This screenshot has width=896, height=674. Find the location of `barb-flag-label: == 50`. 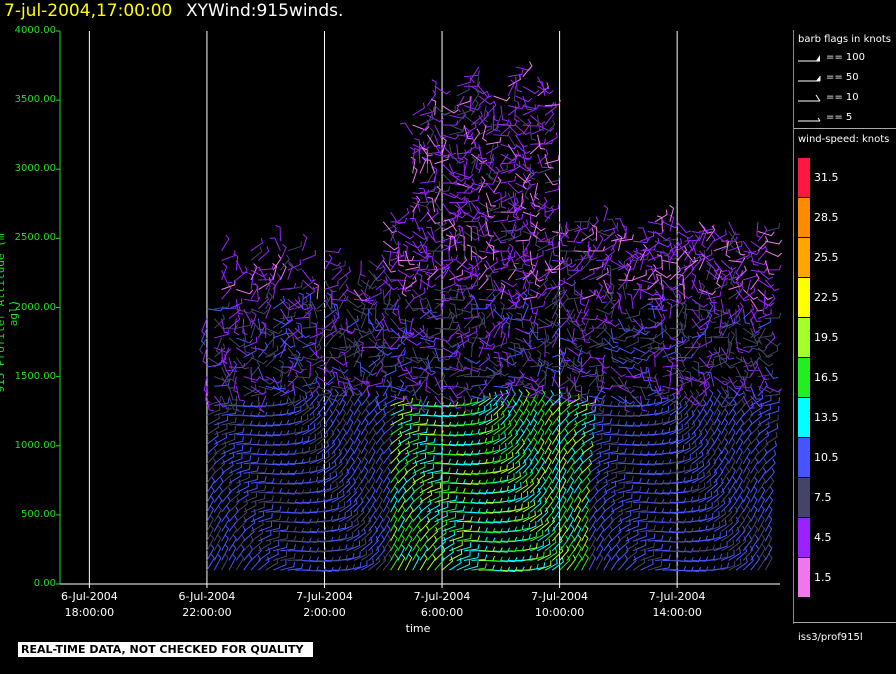

barb-flag-label: == 50 is located at coordinates (842, 77).